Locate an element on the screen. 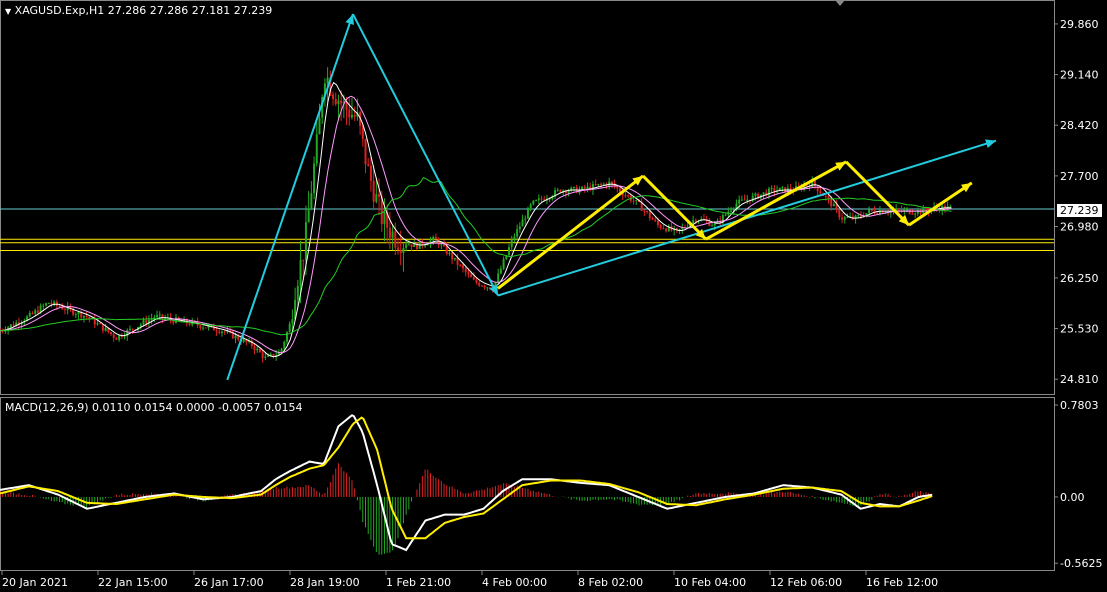 Image resolution: width=1107 pixels, height=592 pixels. time-axis-label: 12 Feb 06:00 is located at coordinates (806, 582).